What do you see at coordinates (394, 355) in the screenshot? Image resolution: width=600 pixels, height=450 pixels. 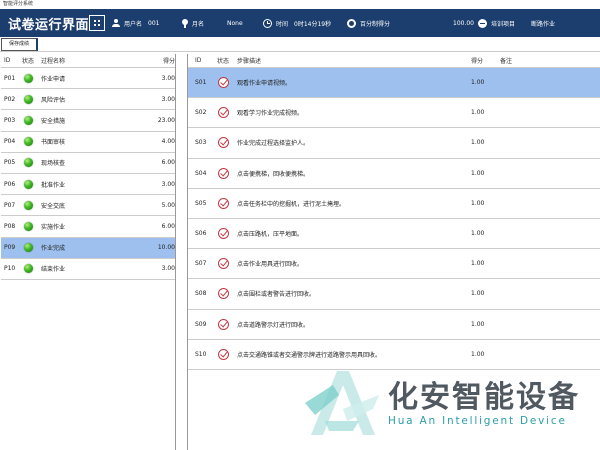 I see `step-row: S10 点击交通路锥或者交通警示牌进行道路警示用具回收。 1.00` at bounding box center [394, 355].